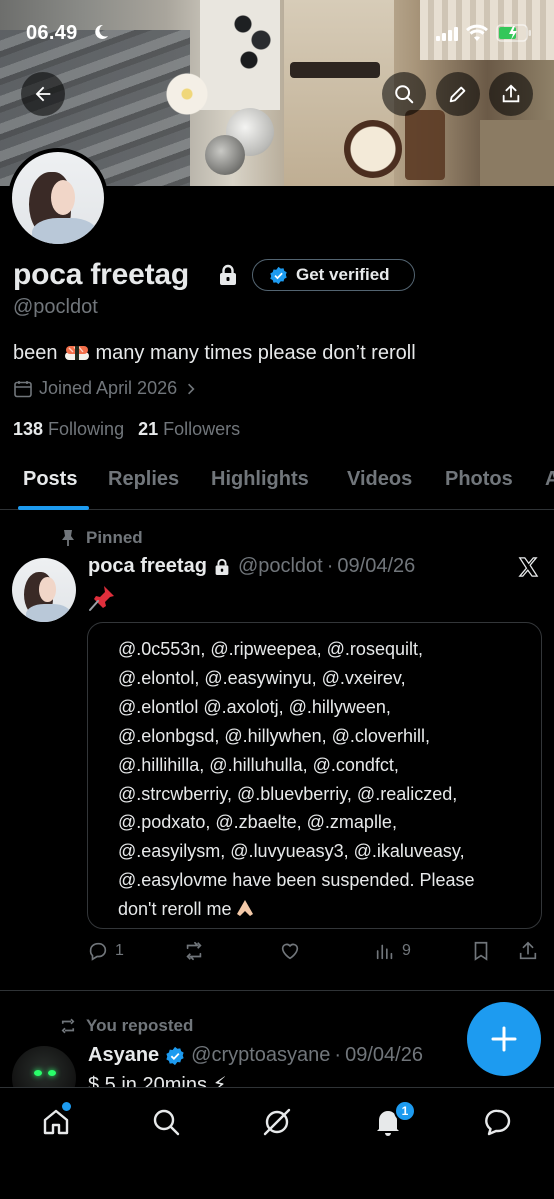  I want to click on tab-articles: A, so click(549, 479).